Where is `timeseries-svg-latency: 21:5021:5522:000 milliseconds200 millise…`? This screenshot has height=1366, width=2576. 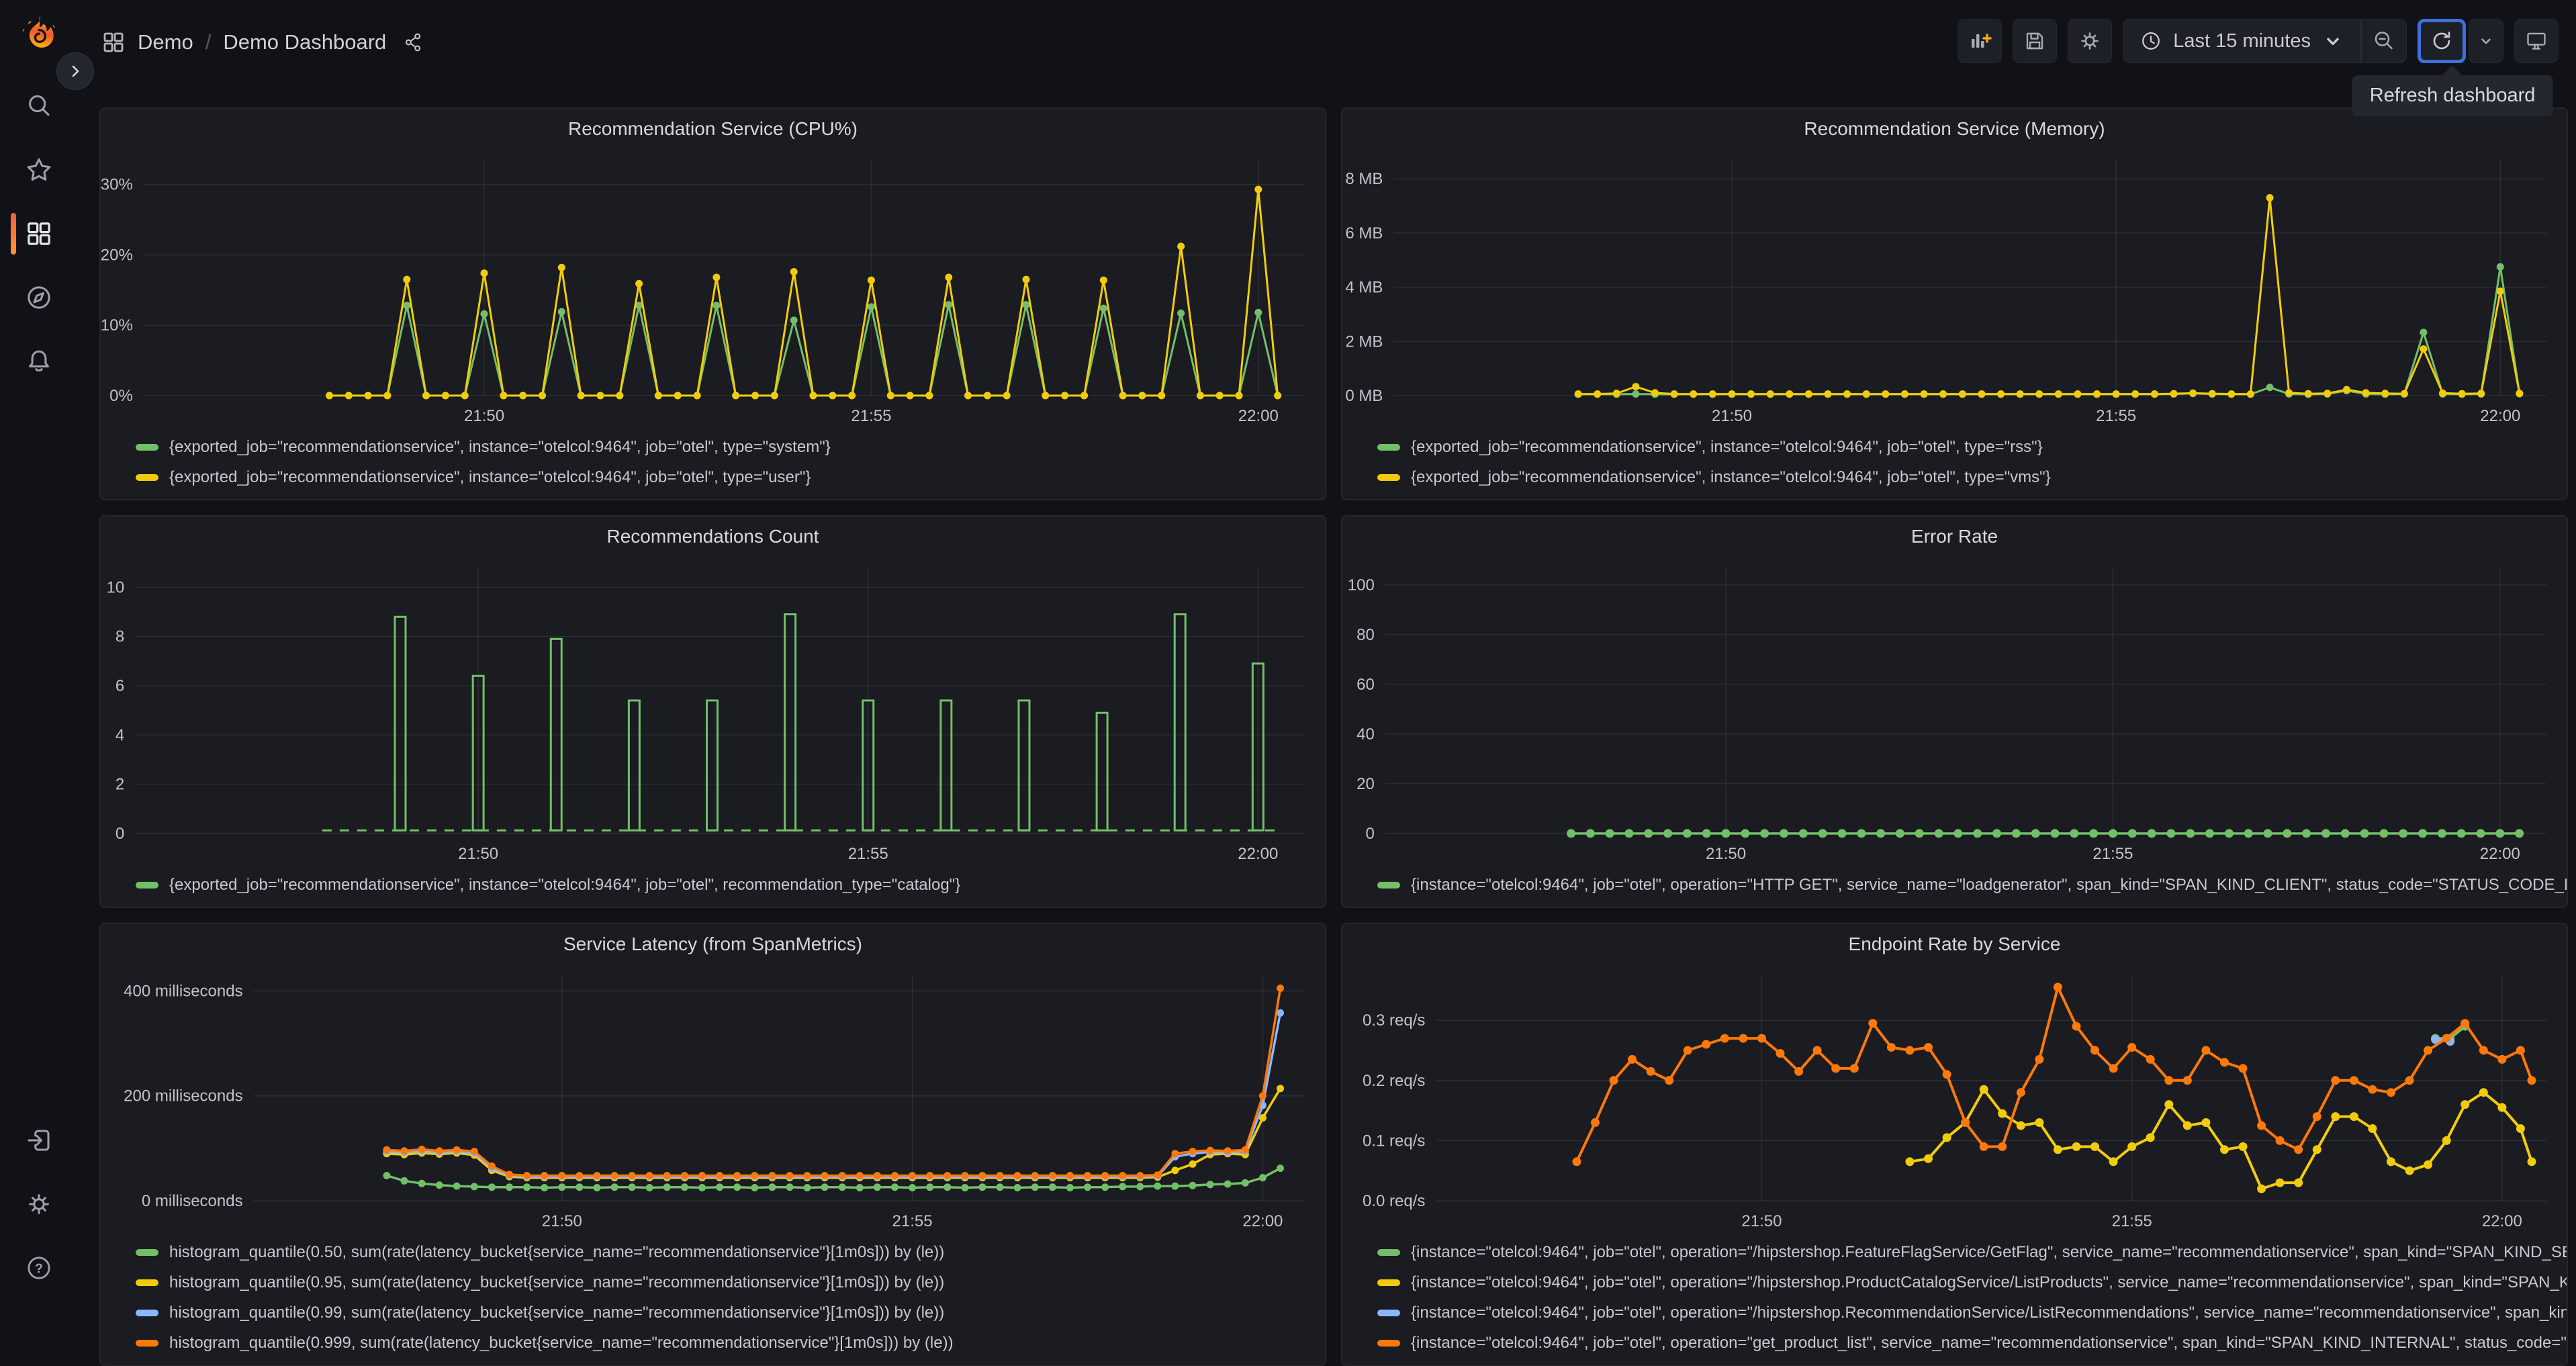 timeseries-svg-latency: 21:5021:5522:000 milliseconds200 millise… is located at coordinates (713, 1099).